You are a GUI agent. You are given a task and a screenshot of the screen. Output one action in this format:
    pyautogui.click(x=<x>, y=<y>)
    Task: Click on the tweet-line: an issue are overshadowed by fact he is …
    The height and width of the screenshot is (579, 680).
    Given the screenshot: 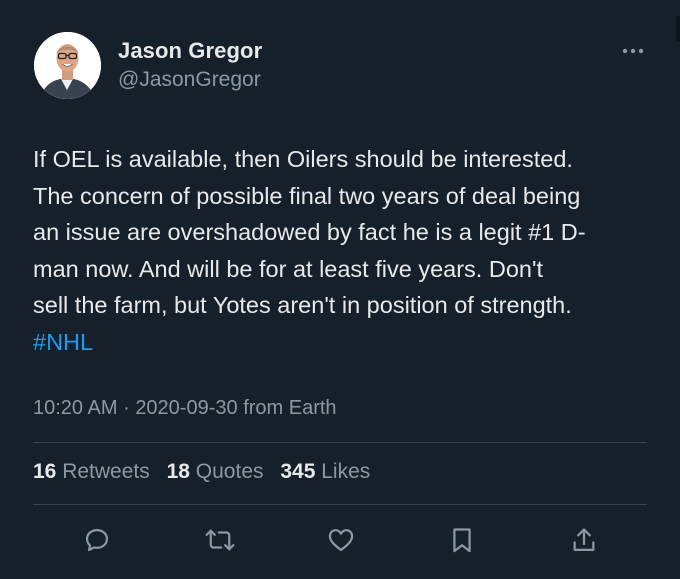 What is the action you would take?
    pyautogui.click(x=309, y=232)
    